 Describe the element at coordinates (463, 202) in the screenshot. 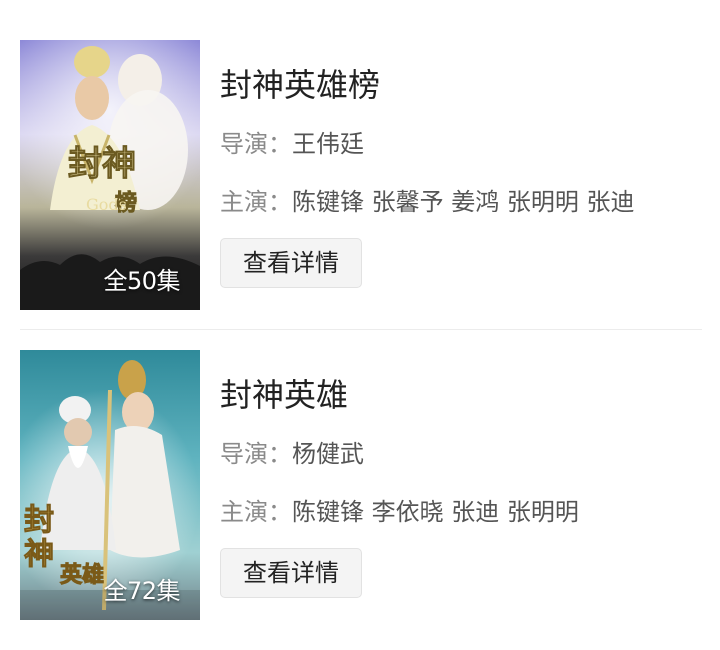

I see `cast-names: 陈键锋 张馨予 姜鸿 张明明 张迪` at that location.